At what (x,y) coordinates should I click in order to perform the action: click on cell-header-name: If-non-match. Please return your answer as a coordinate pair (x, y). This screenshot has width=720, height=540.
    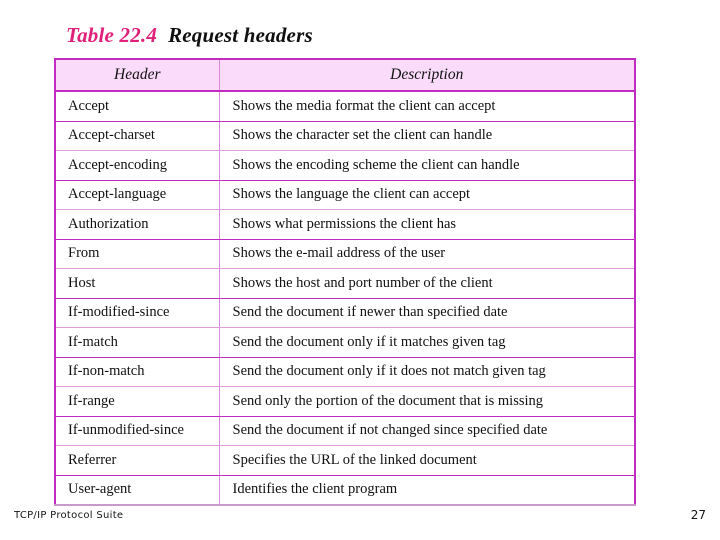
    Looking at the image, I should click on (137, 372).